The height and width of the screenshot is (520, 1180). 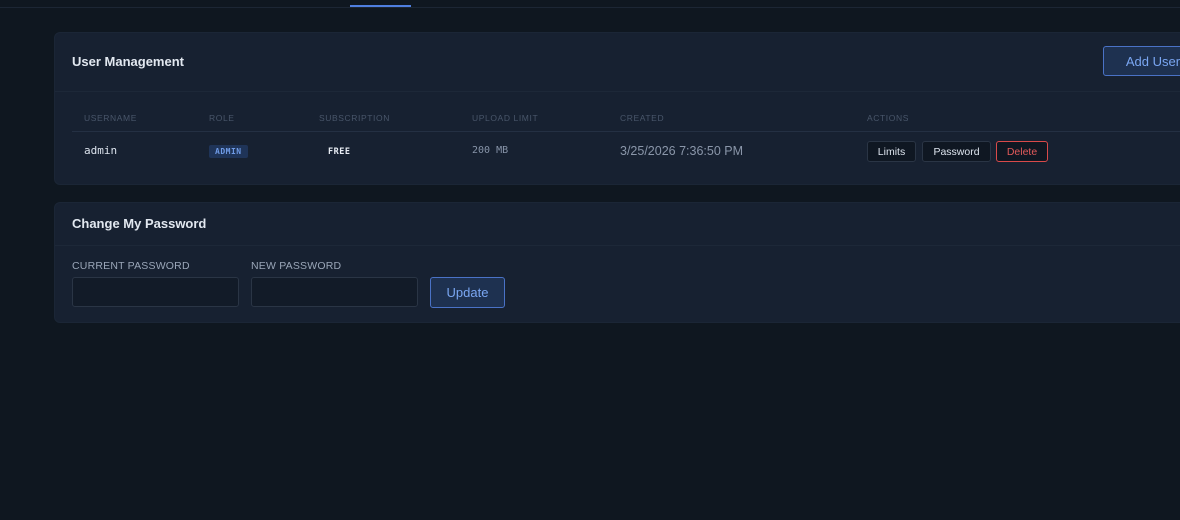 What do you see at coordinates (110, 118) in the screenshot?
I see `column-header-username: USERNAME` at bounding box center [110, 118].